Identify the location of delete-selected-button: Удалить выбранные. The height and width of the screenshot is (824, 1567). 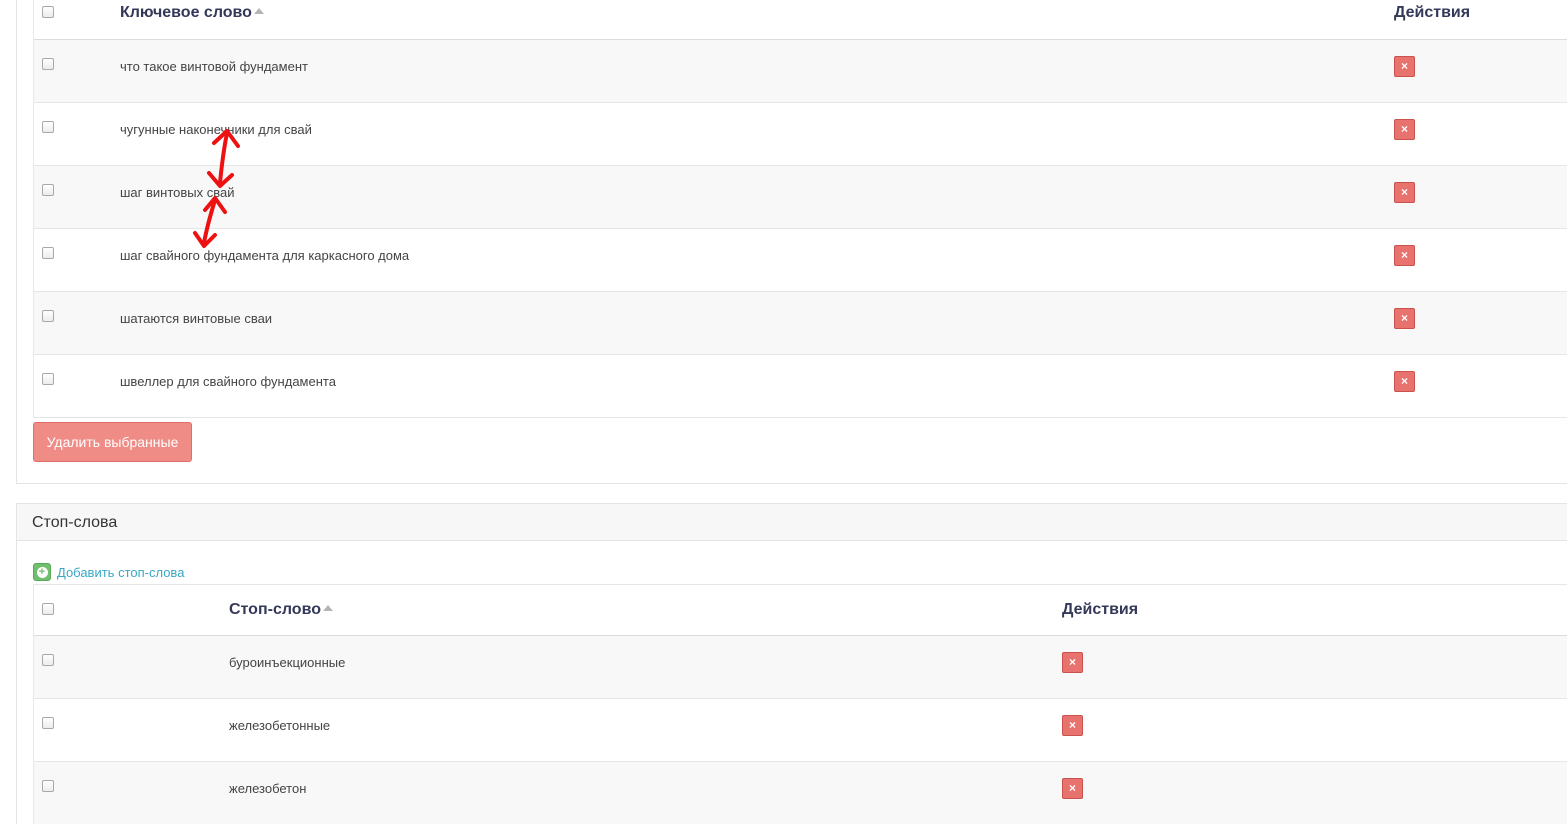
(112, 442).